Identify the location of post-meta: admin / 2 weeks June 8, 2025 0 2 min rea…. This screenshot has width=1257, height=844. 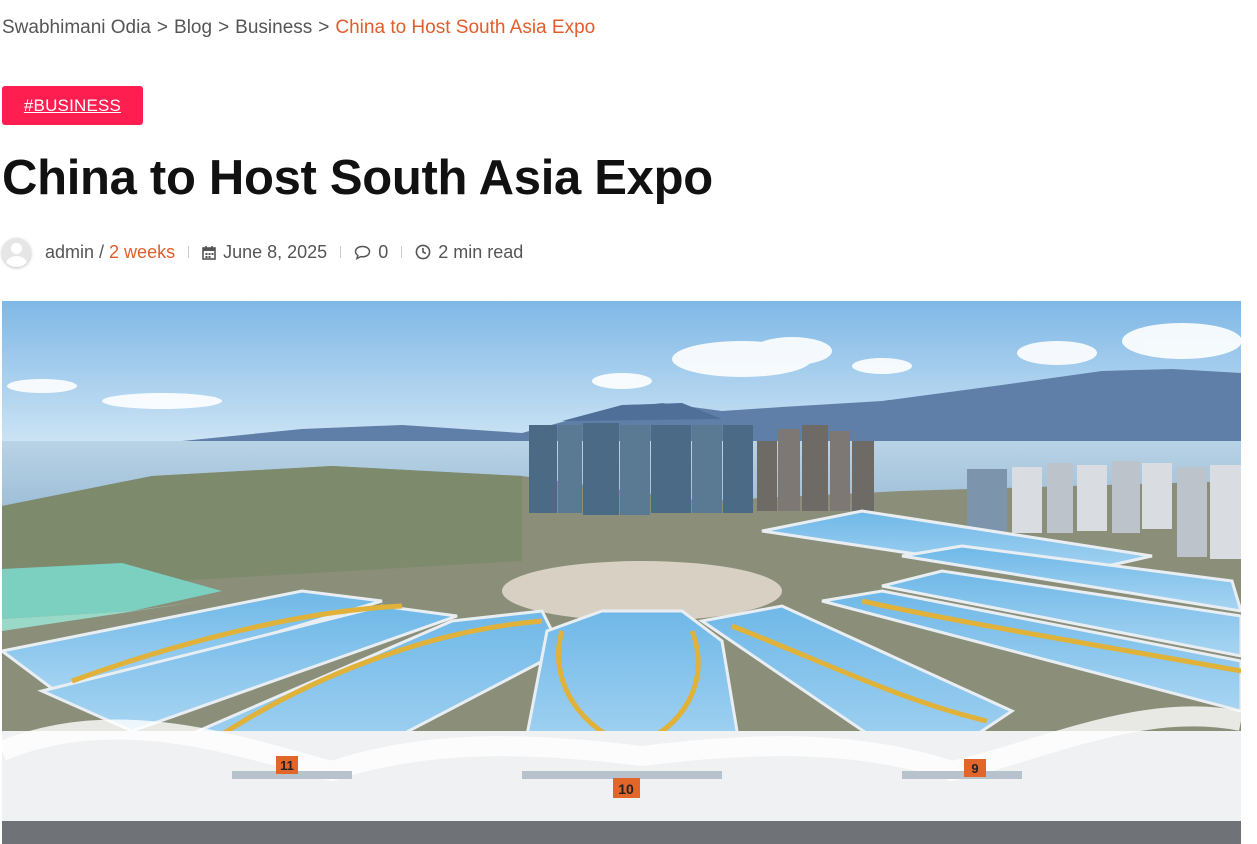
(262, 252).